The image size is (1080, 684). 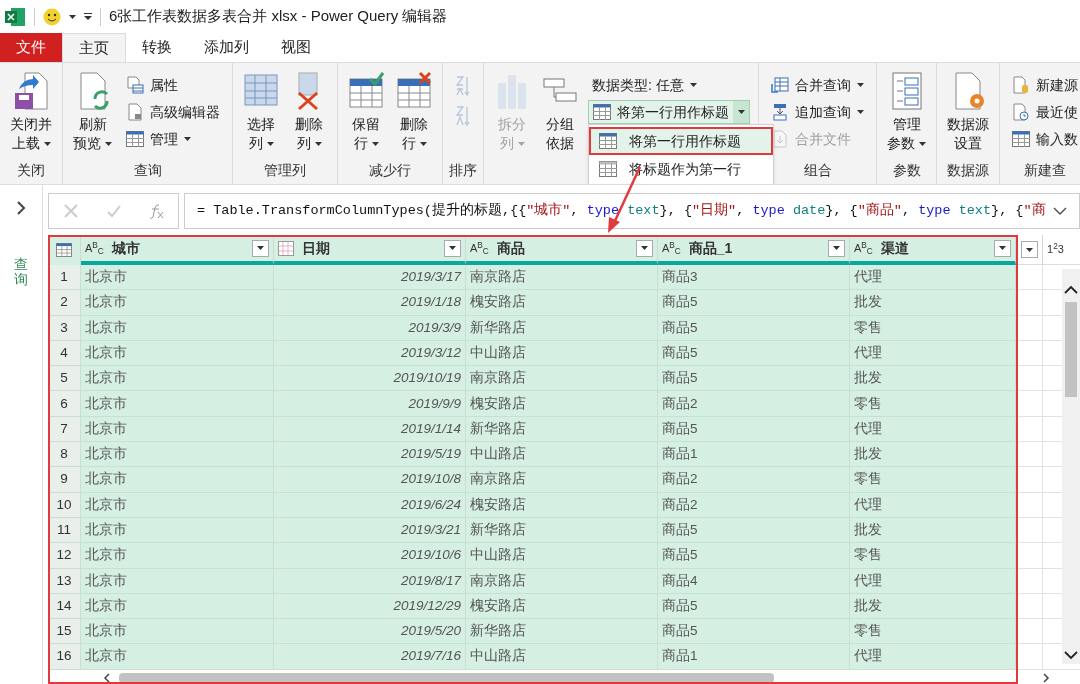 What do you see at coordinates (562, 250) in the screenshot?
I see `column-header: A$^{B}$$_{C}$ 商品` at bounding box center [562, 250].